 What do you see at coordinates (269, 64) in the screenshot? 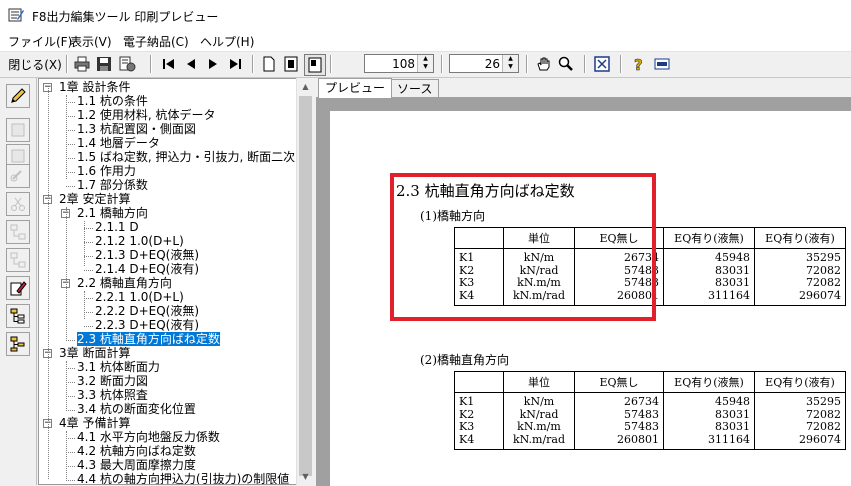
I see `single-page-icon` at bounding box center [269, 64].